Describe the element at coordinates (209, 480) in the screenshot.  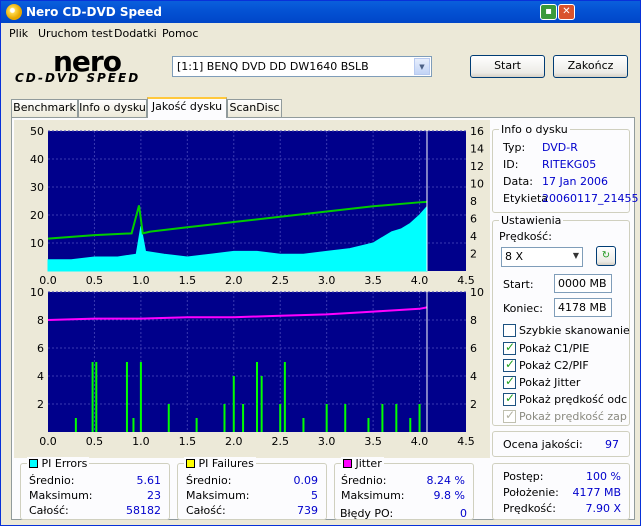
I see `pi-failures-avg-label: Średnio:` at that location.